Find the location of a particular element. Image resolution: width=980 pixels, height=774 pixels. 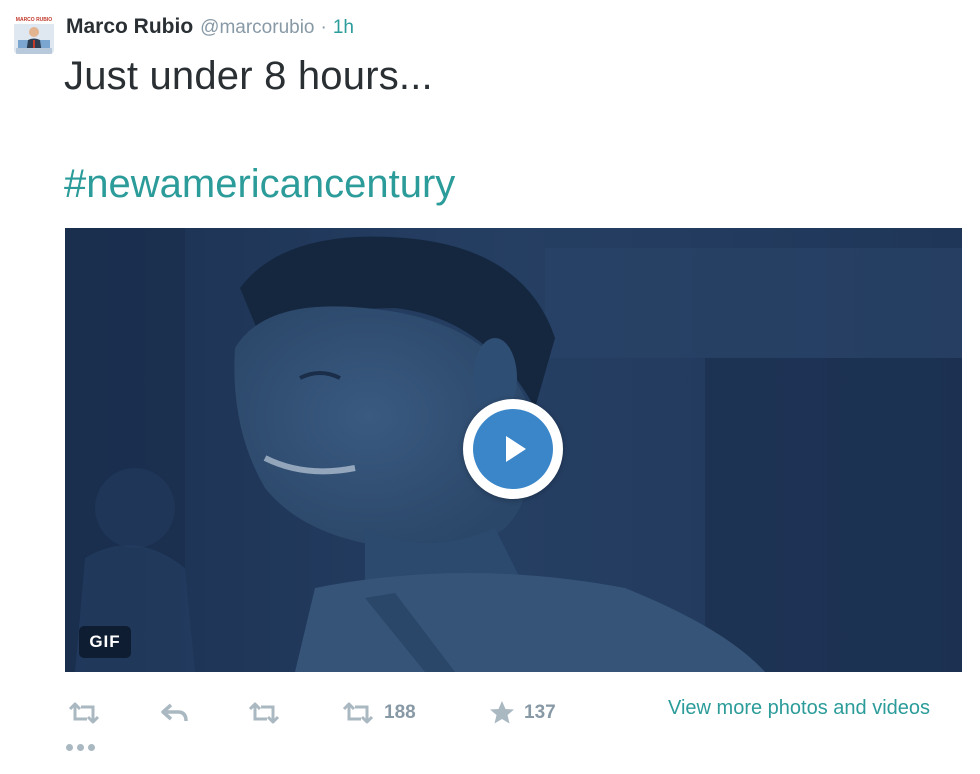

favorite-button: 137 is located at coordinates (522, 713).